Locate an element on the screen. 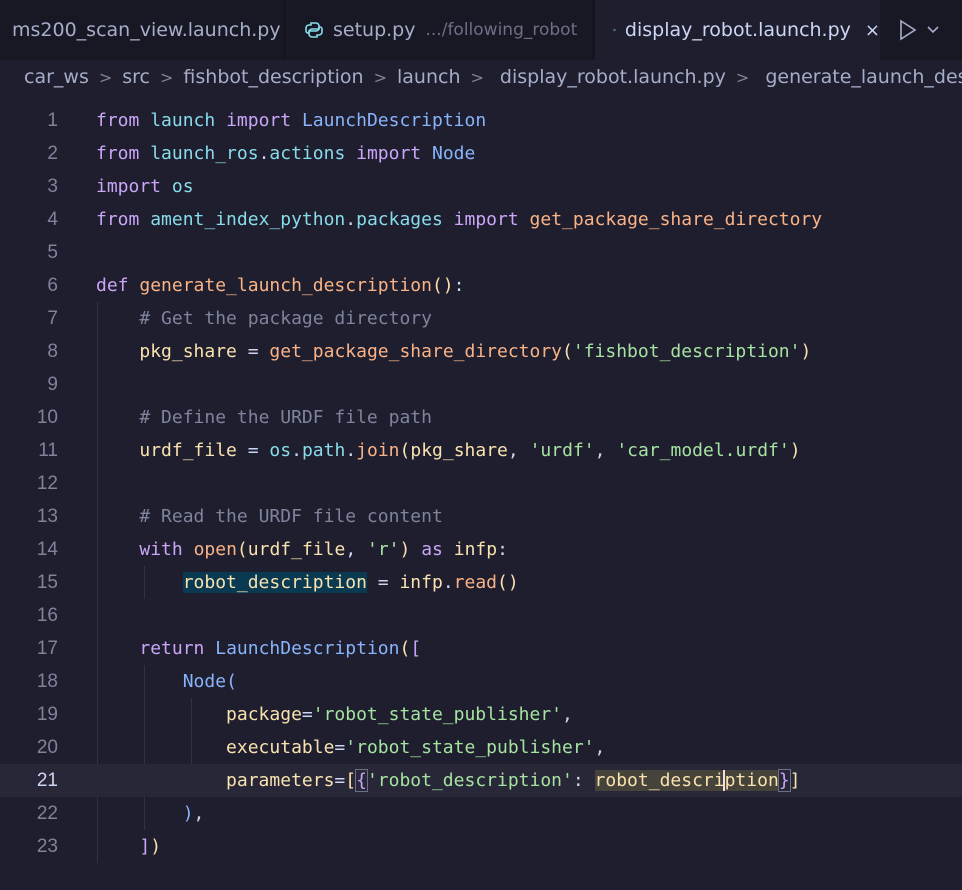 This screenshot has width=962, height=890. line-number: 9 is located at coordinates (52, 384).